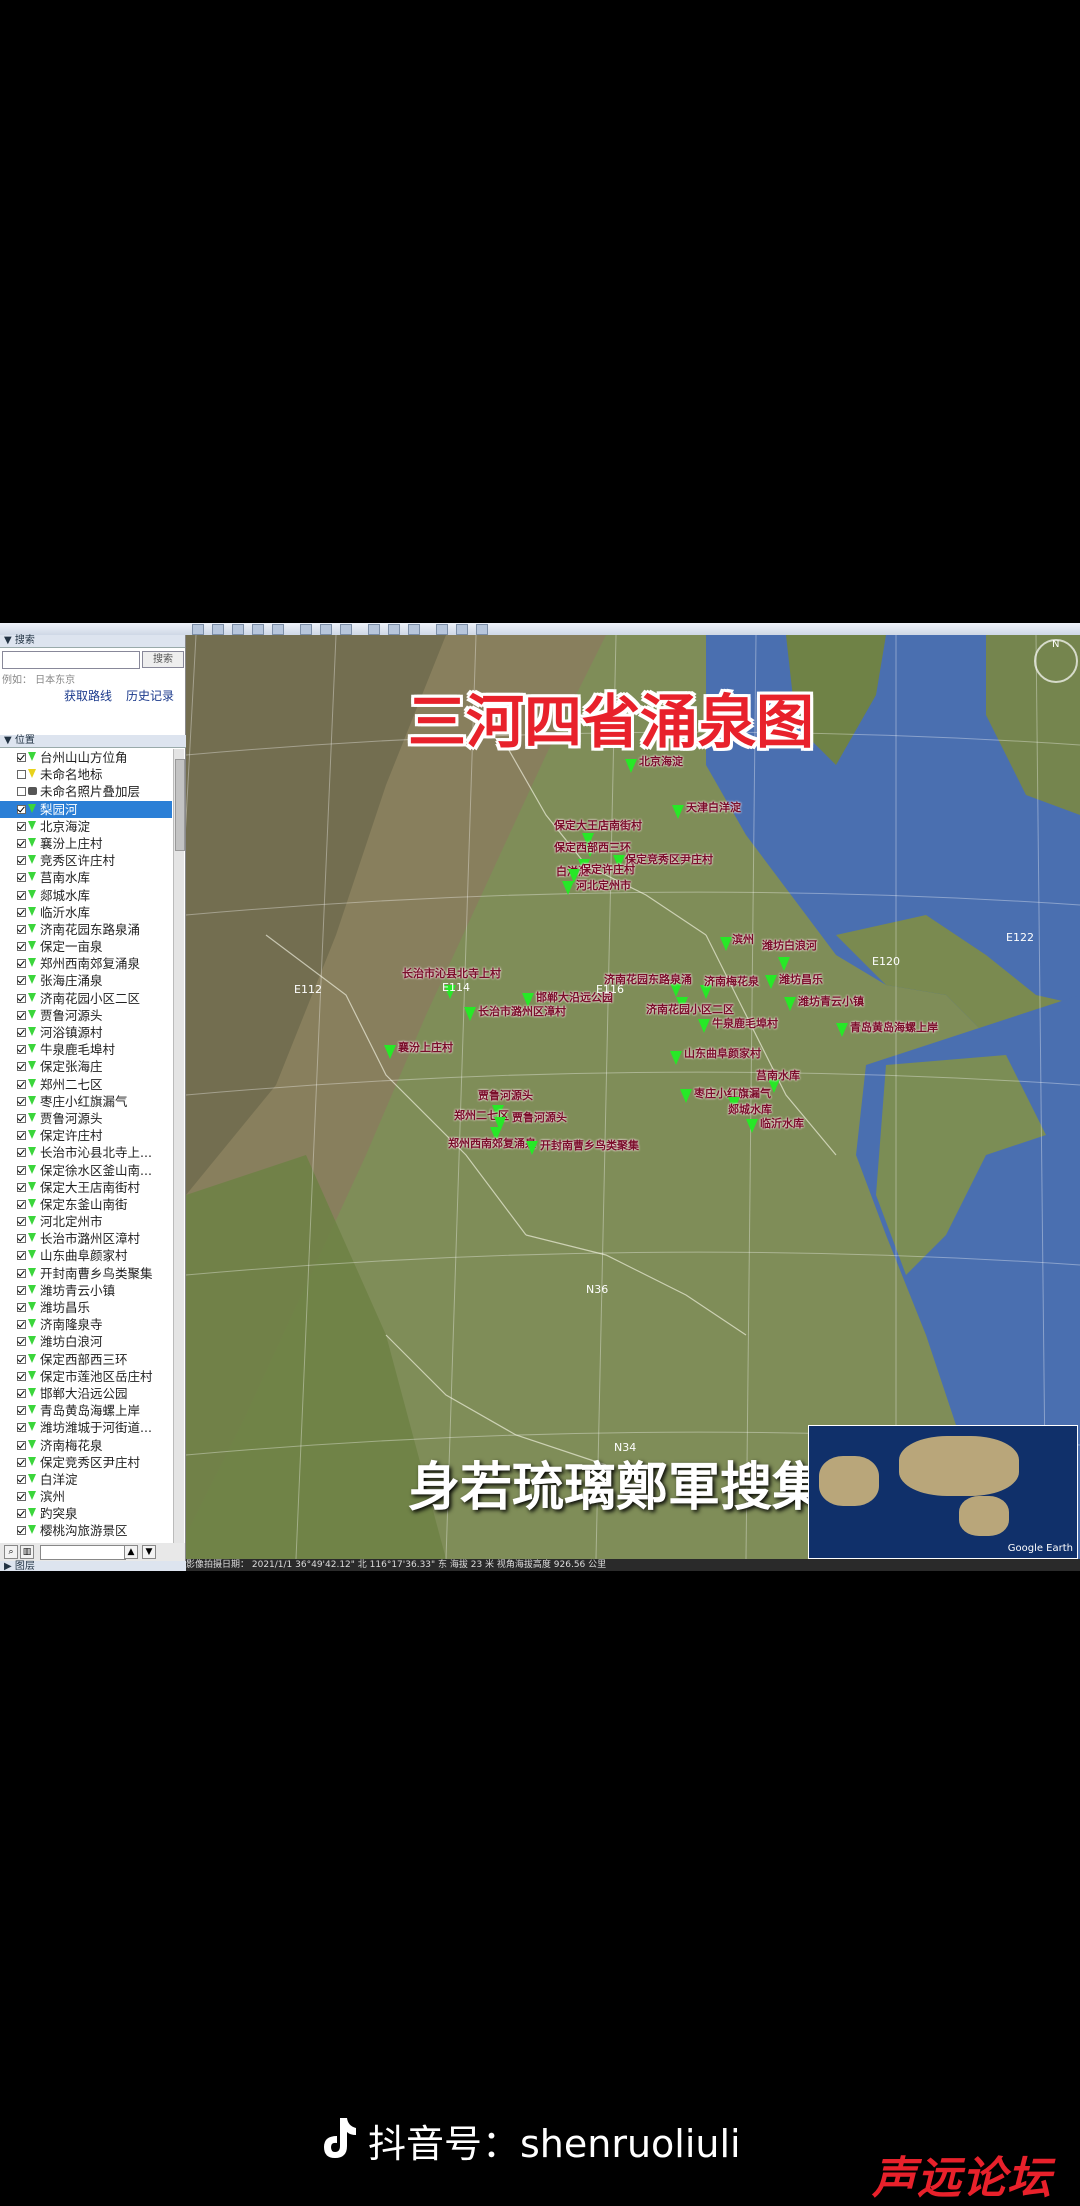 This screenshot has height=2206, width=1080. Describe the element at coordinates (86, 1341) in the screenshot. I see `place-item: 潍坊白浪河` at that location.